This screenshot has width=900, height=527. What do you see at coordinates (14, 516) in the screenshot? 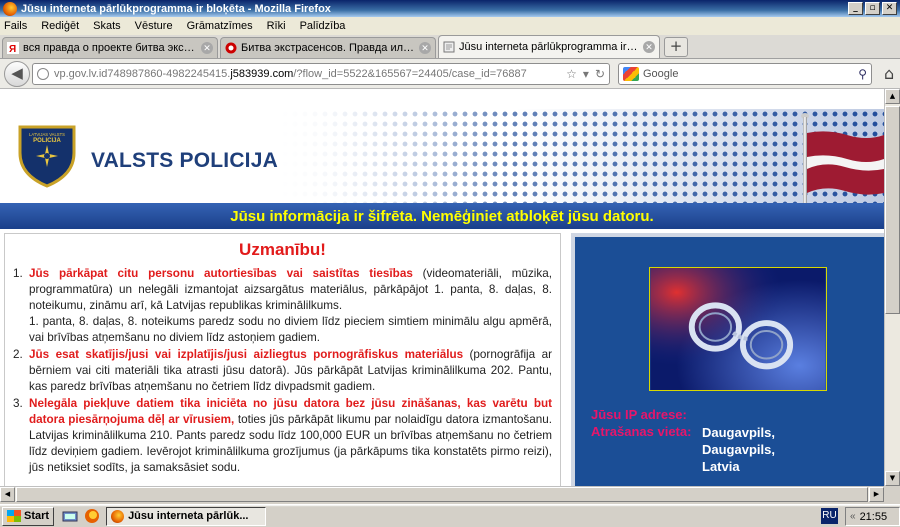
I see `windows-logo-icon` at bounding box center [14, 516].